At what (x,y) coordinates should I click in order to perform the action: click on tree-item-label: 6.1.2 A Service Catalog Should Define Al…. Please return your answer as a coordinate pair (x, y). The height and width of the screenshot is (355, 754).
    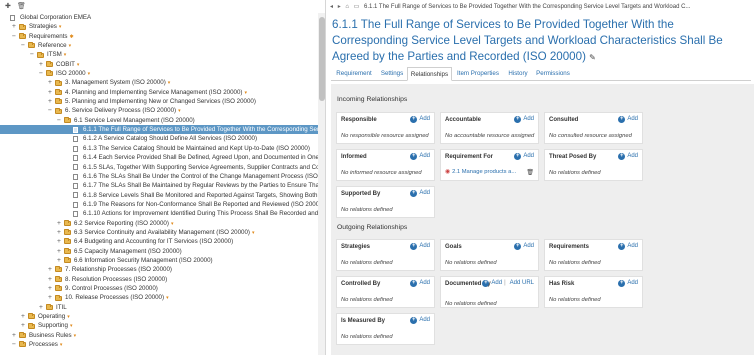
    Looking at the image, I should click on (170, 138).